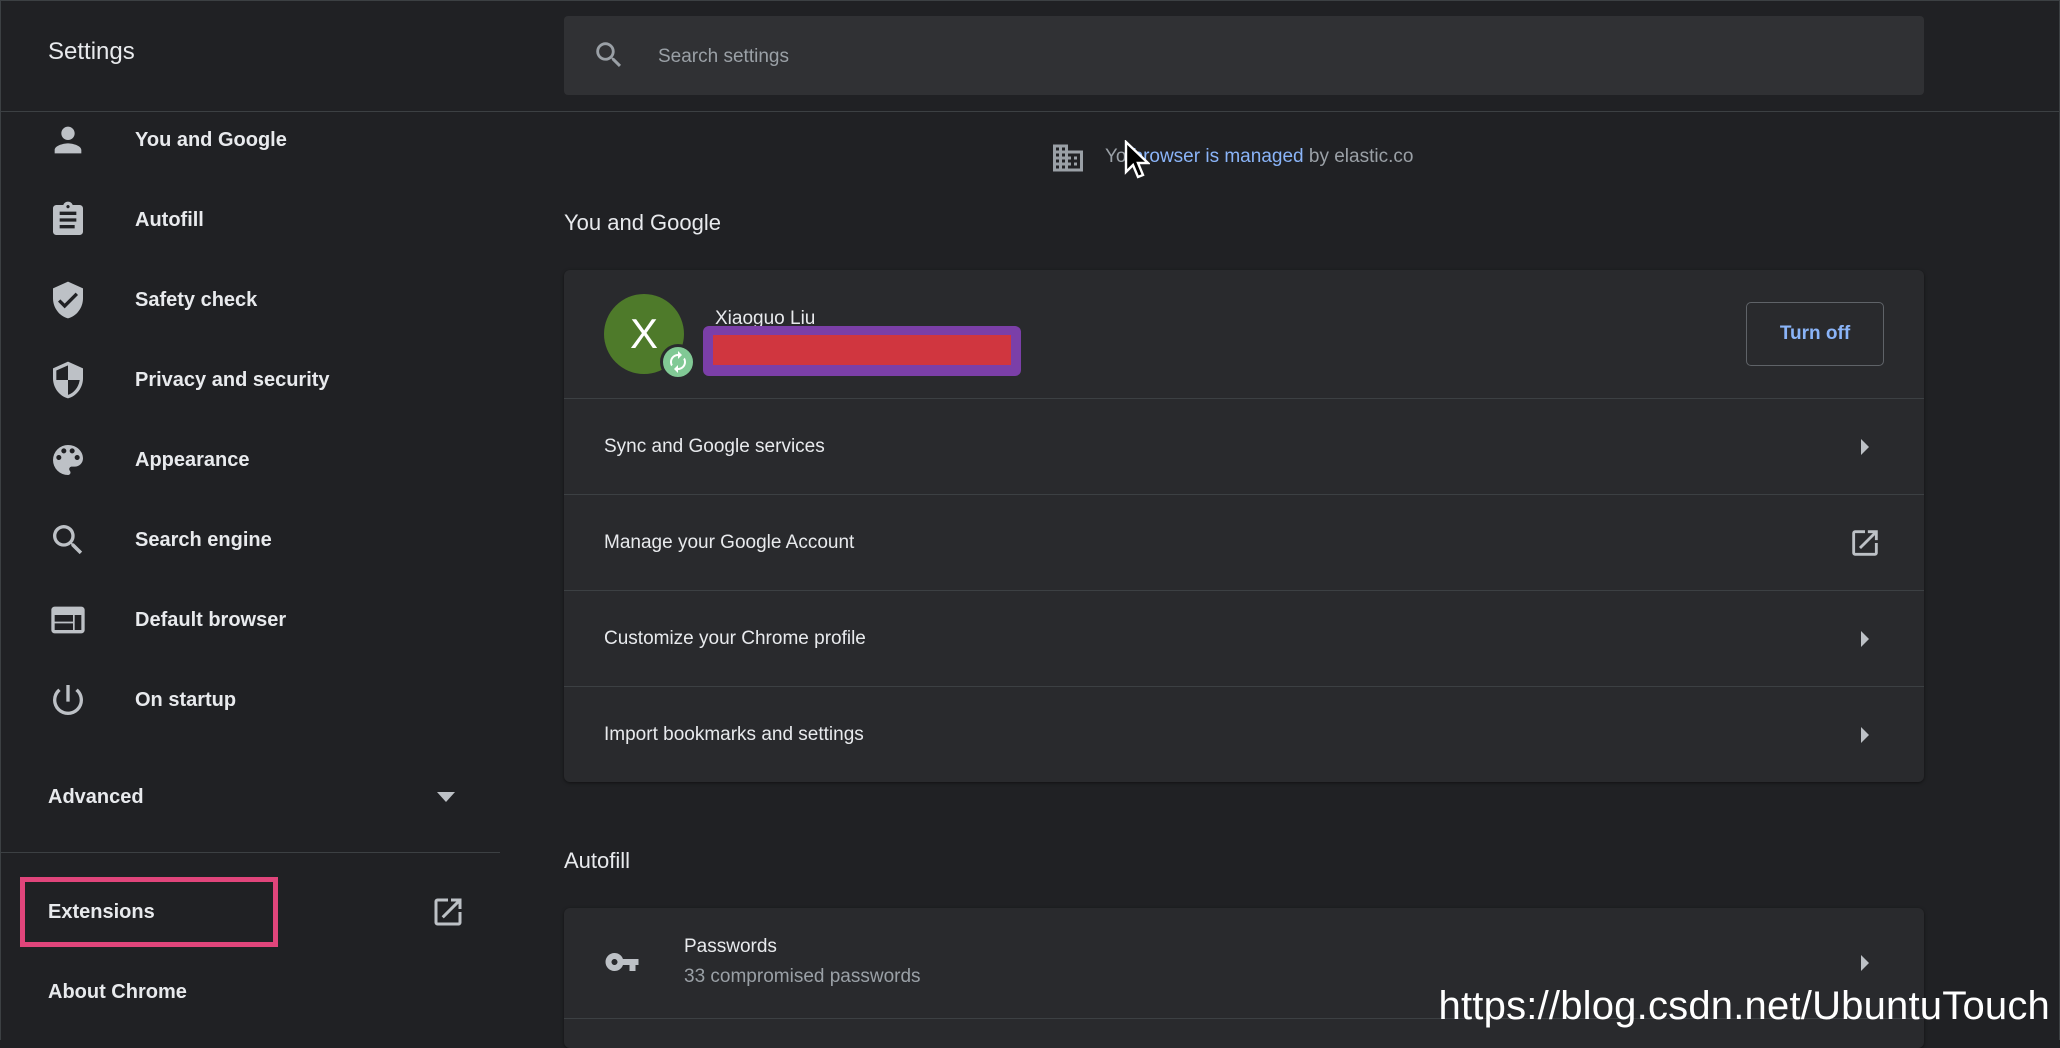 This screenshot has width=2060, height=1048. What do you see at coordinates (735, 638) in the screenshot?
I see `row-label: Customize your Chrome profile` at bounding box center [735, 638].